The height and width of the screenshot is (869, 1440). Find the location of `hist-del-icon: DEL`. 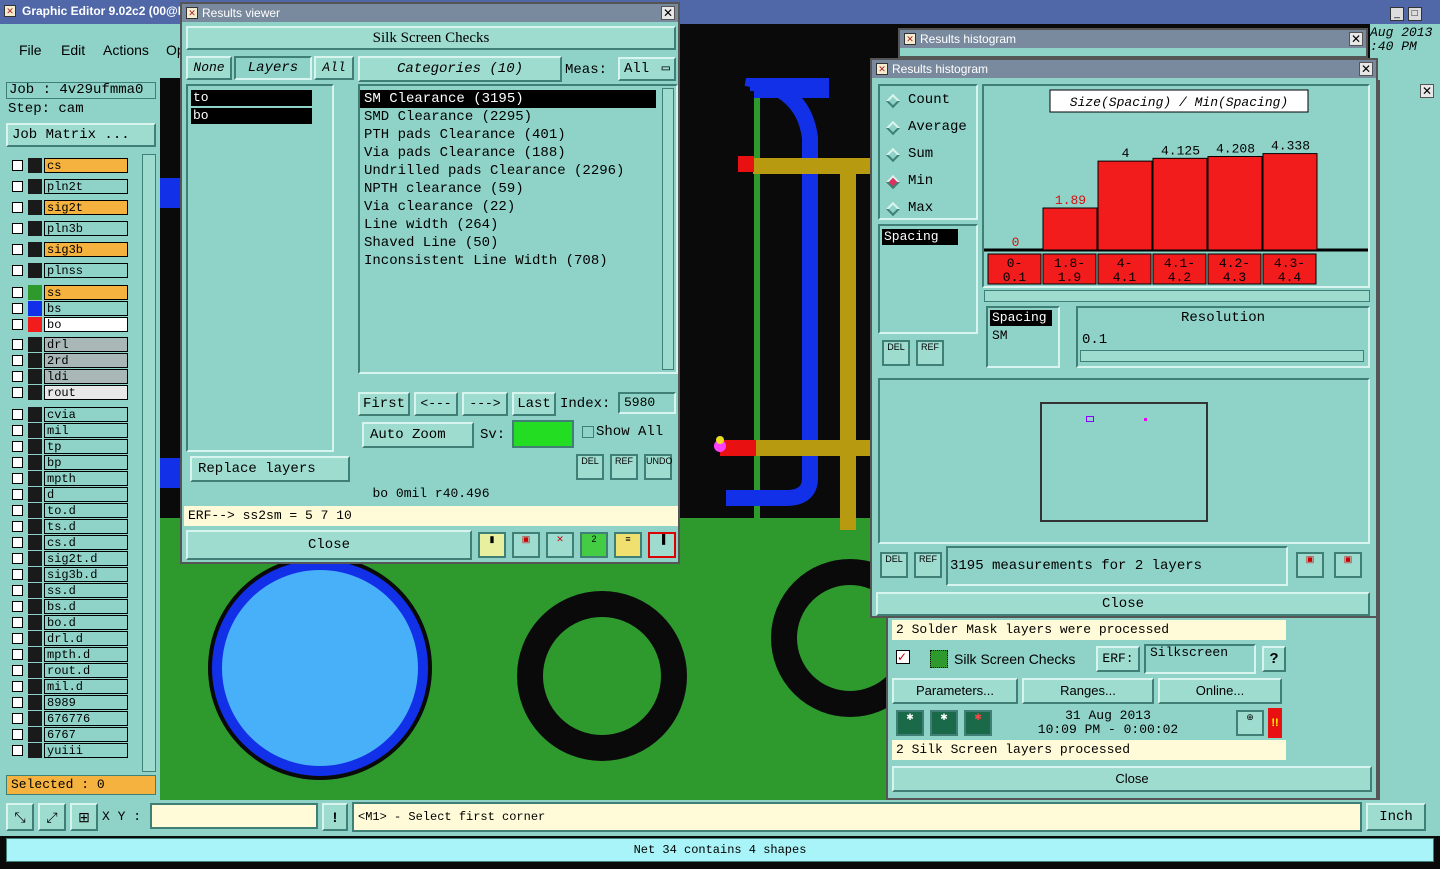

hist-del-icon: DEL is located at coordinates (896, 353).